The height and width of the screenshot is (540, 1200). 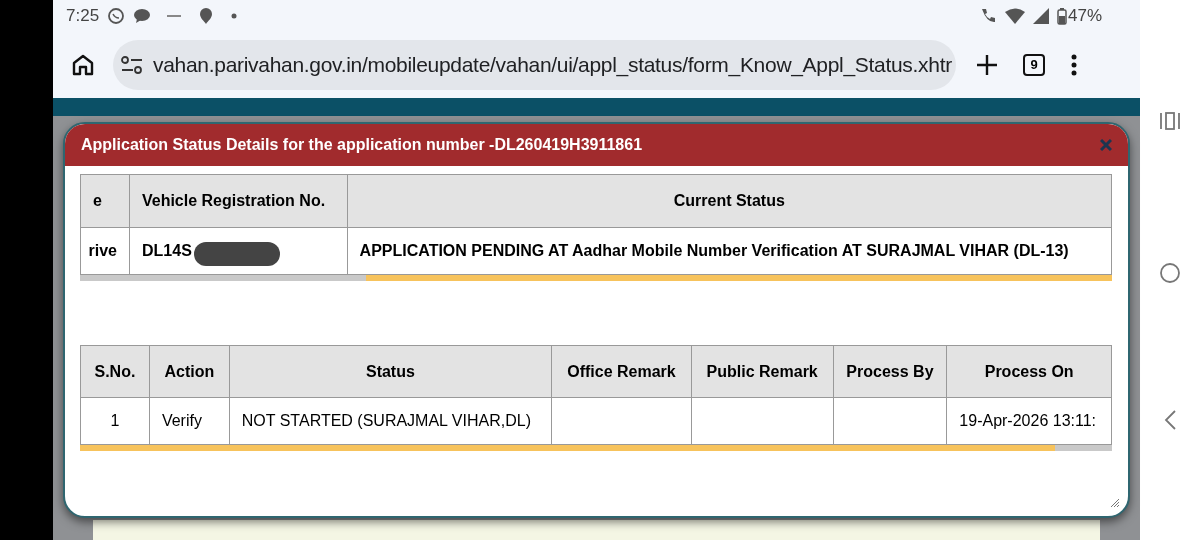 I want to click on table-cell-text: 19-Apr-2026 13:11:, so click(x=1028, y=421).